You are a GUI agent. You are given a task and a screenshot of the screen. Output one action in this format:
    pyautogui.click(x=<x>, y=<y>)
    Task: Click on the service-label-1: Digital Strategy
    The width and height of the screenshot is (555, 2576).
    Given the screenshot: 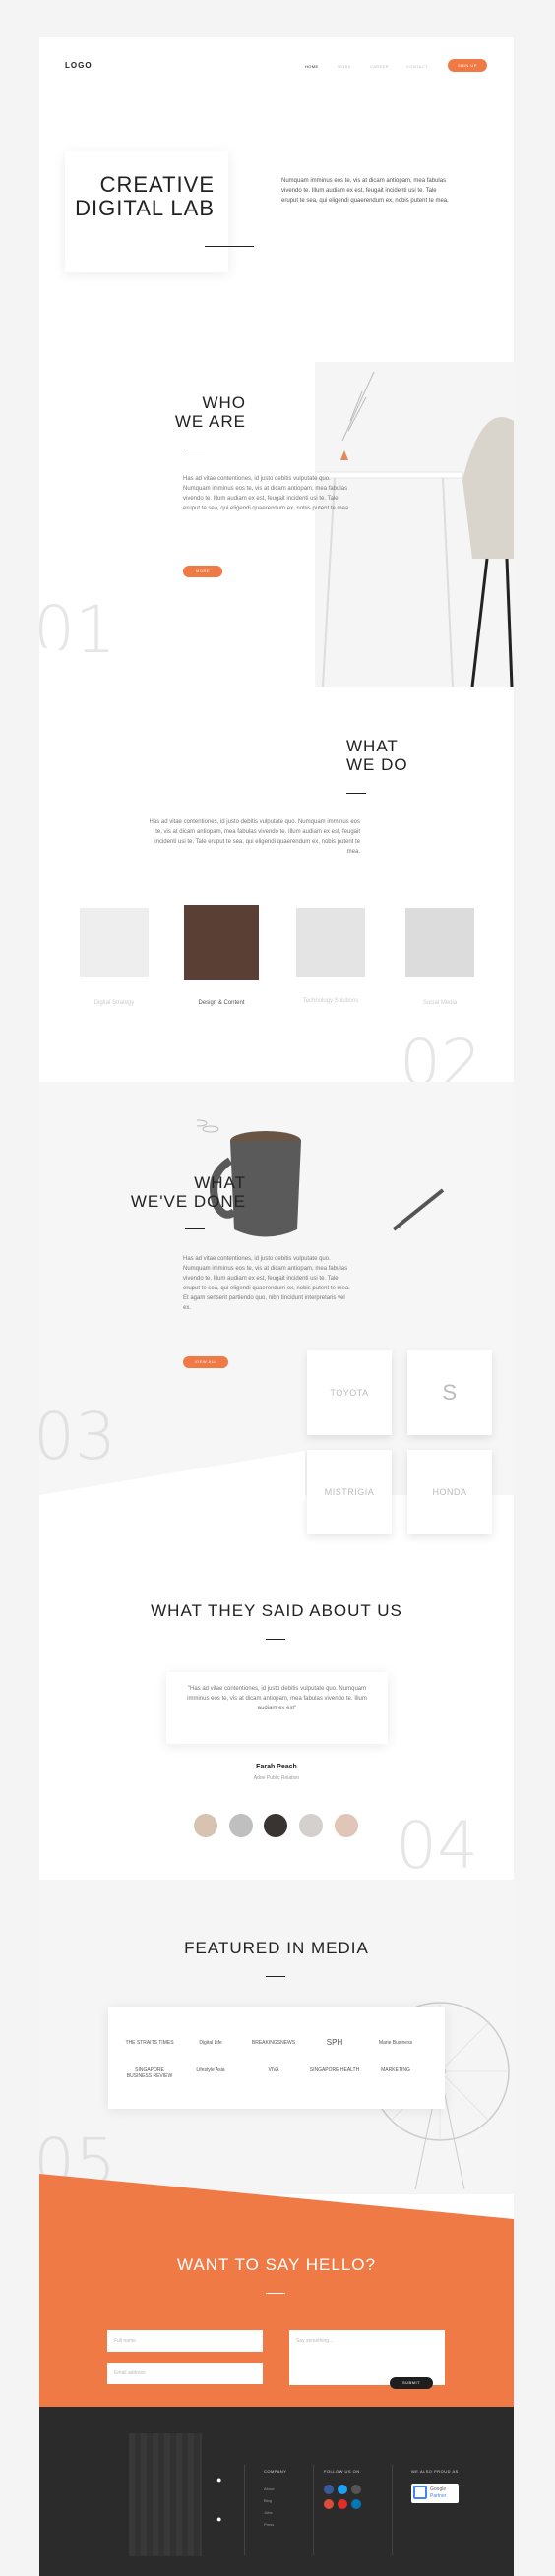 What is the action you would take?
    pyautogui.click(x=114, y=1003)
    